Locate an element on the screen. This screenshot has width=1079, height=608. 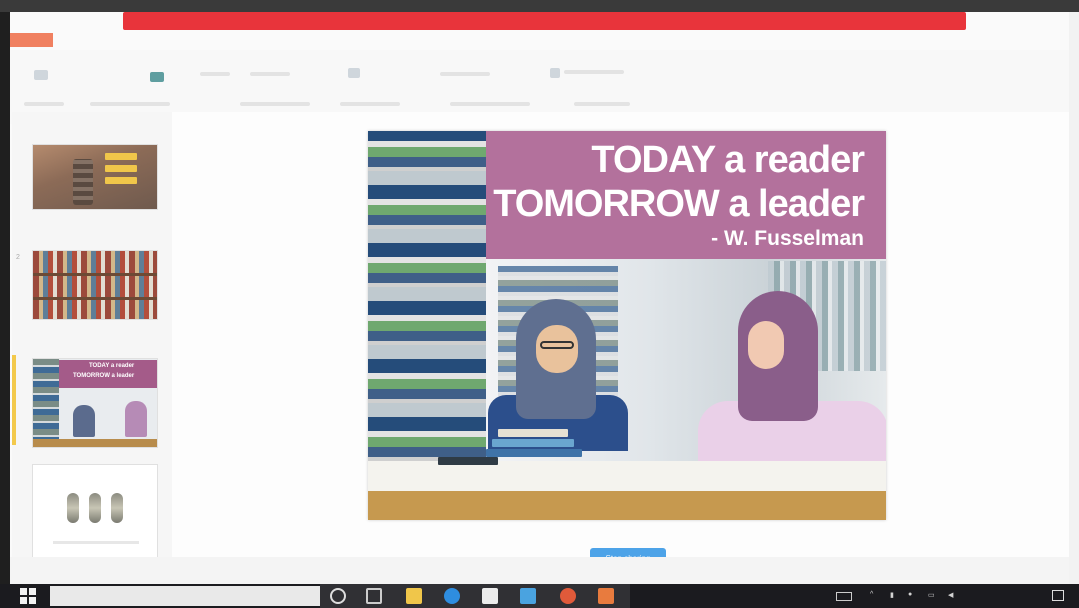
clipboard-icon is located at coordinates (41, 75).